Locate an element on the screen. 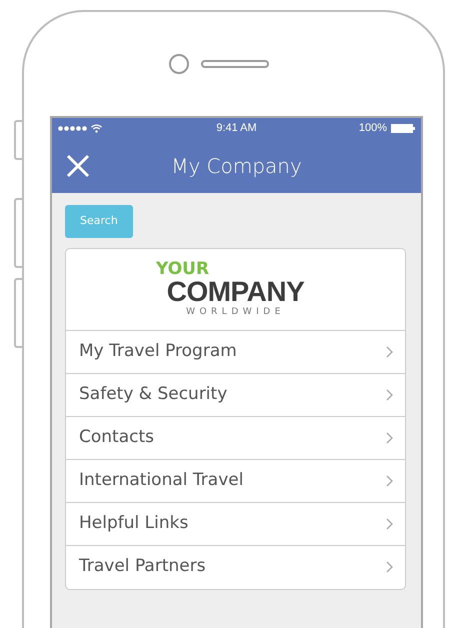 The height and width of the screenshot is (628, 455). menu-item: Travel Partners is located at coordinates (235, 567).